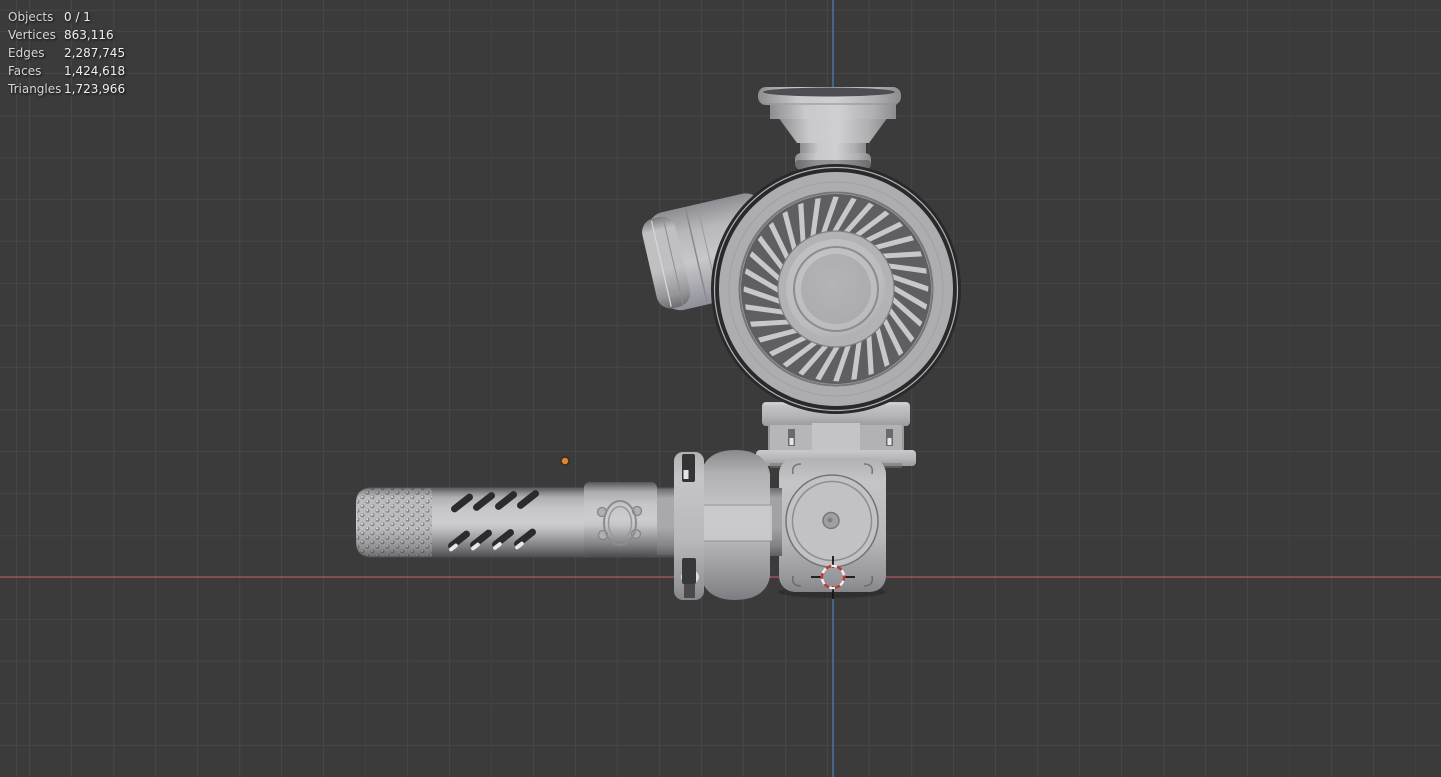 The image size is (1441, 777). What do you see at coordinates (89, 35) in the screenshot?
I see `stats-value: 863,116` at bounding box center [89, 35].